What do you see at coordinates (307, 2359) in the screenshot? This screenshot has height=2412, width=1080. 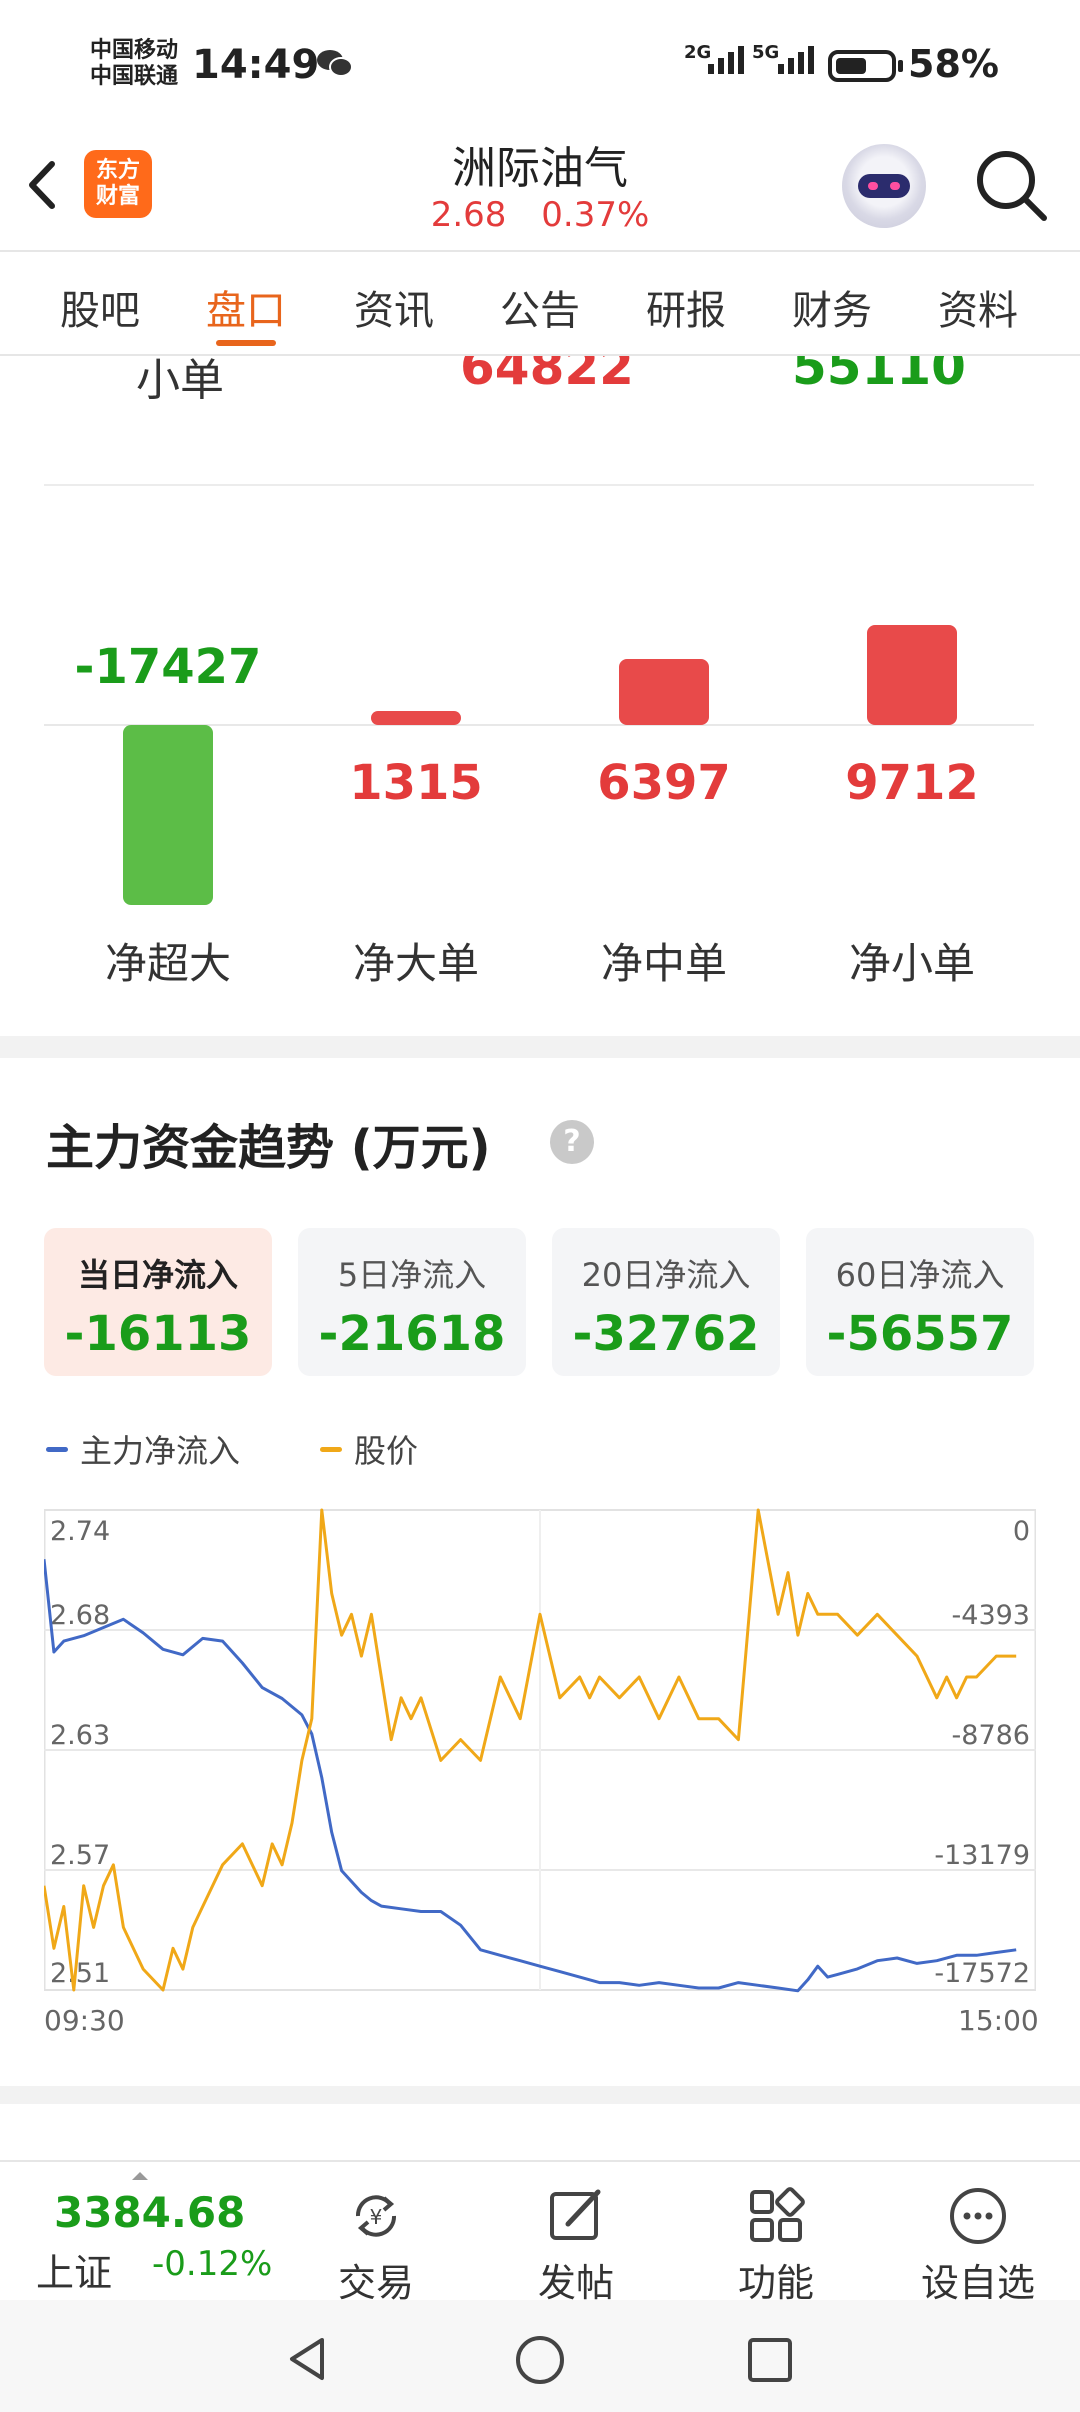 I see `nav-back-icon` at bounding box center [307, 2359].